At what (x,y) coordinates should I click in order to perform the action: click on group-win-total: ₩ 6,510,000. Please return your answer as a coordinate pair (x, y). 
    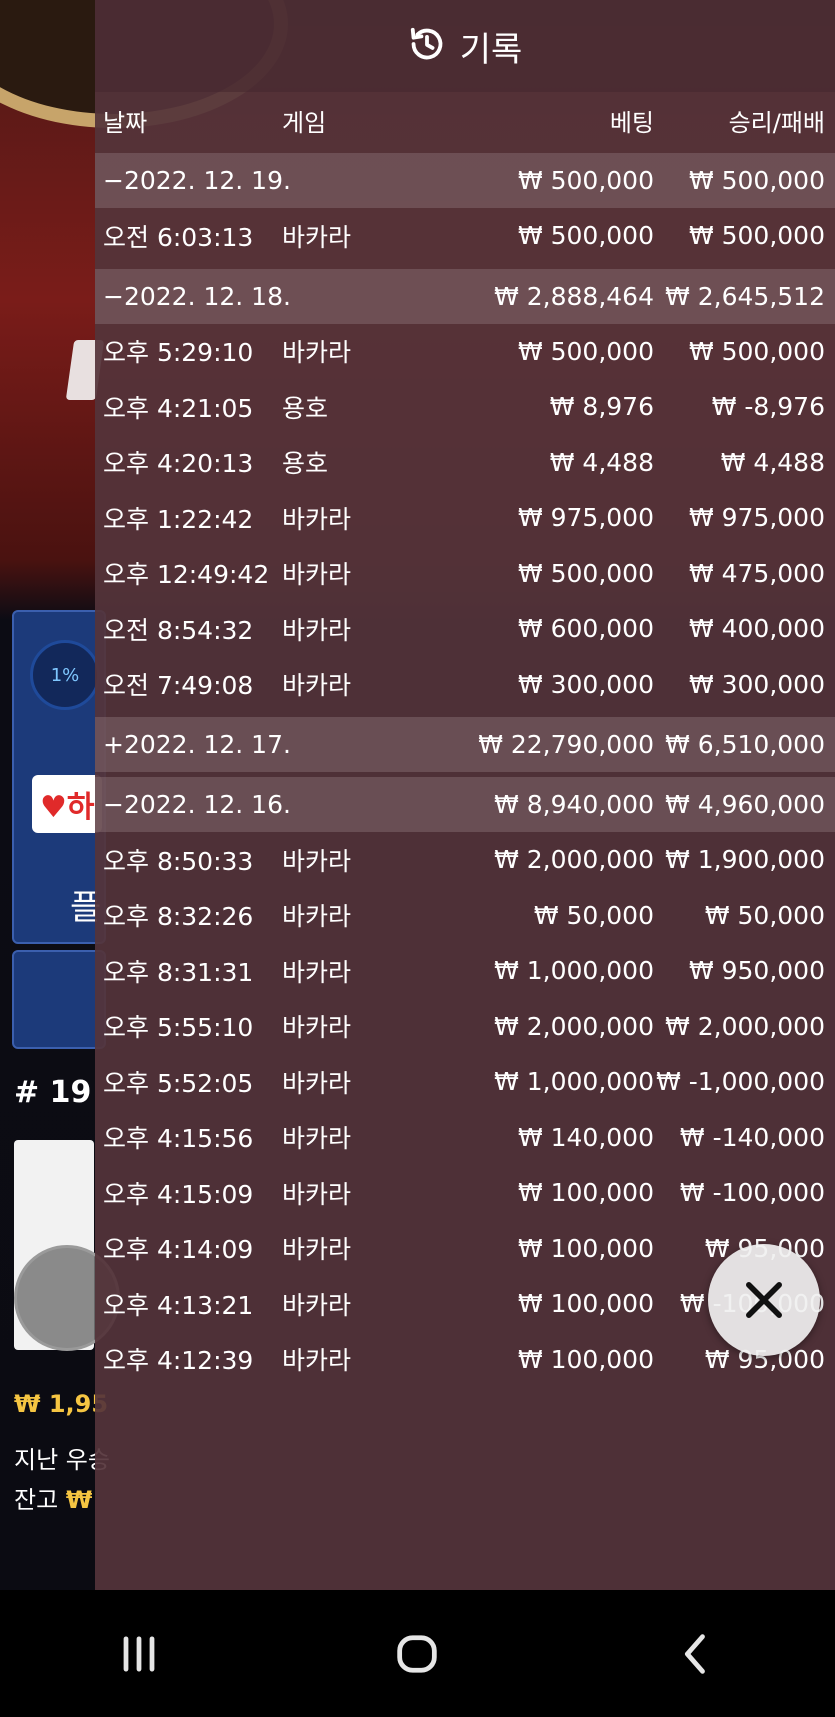
    Looking at the image, I should click on (745, 744).